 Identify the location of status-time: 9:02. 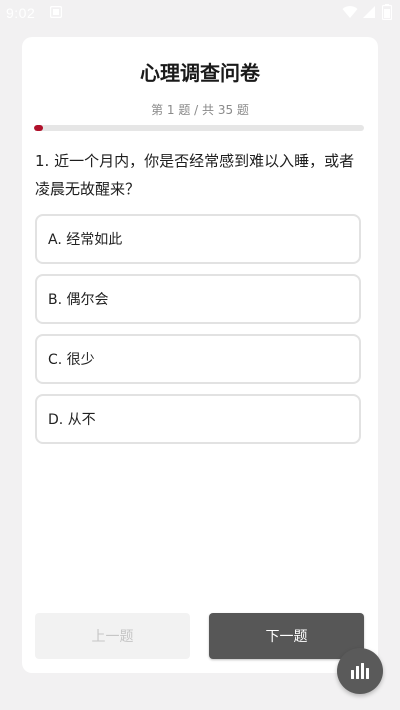
(21, 13).